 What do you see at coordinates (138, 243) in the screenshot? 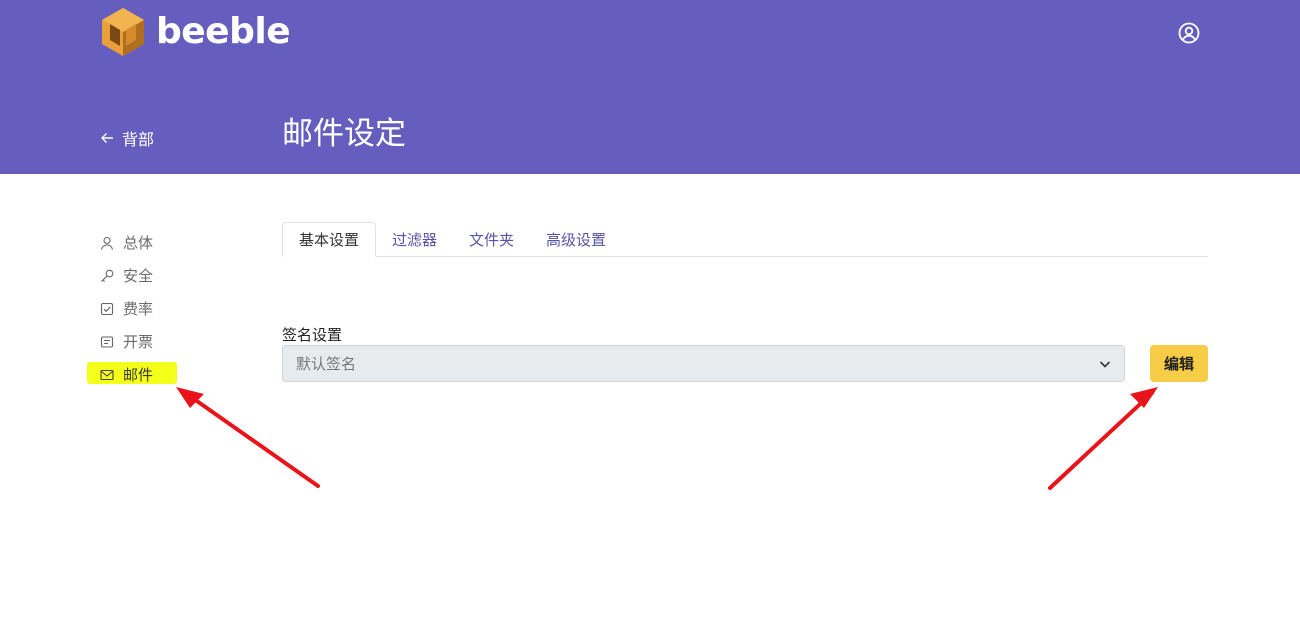
I see `sidebar-item-label: 总体` at bounding box center [138, 243].